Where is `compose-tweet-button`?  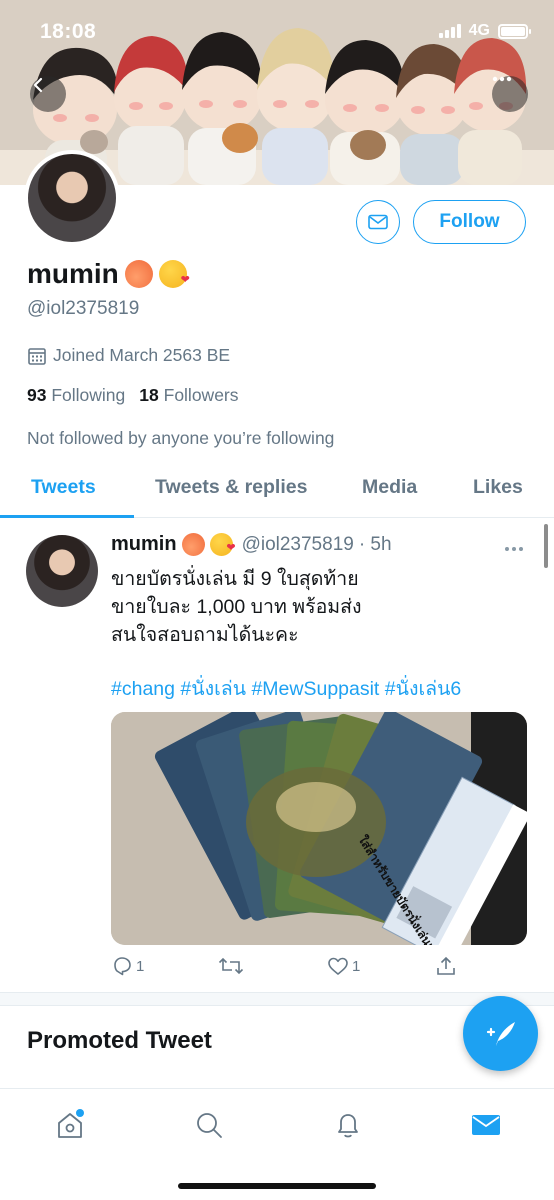 compose-tweet-button is located at coordinates (500, 1033).